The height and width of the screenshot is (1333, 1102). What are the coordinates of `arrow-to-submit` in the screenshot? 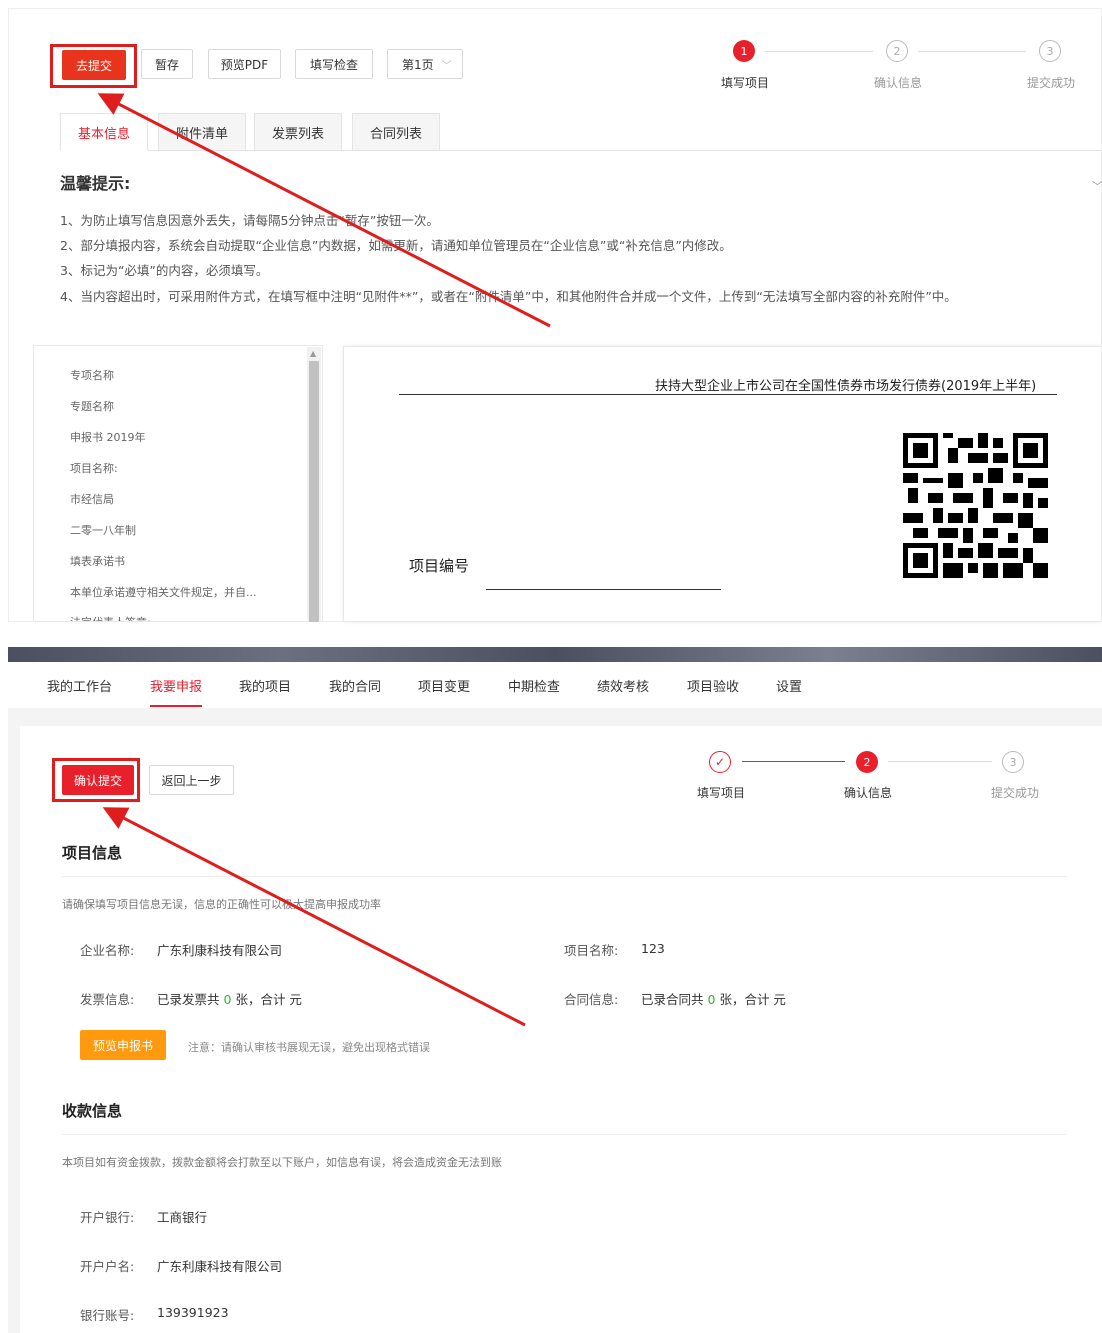 It's located at (324, 210).